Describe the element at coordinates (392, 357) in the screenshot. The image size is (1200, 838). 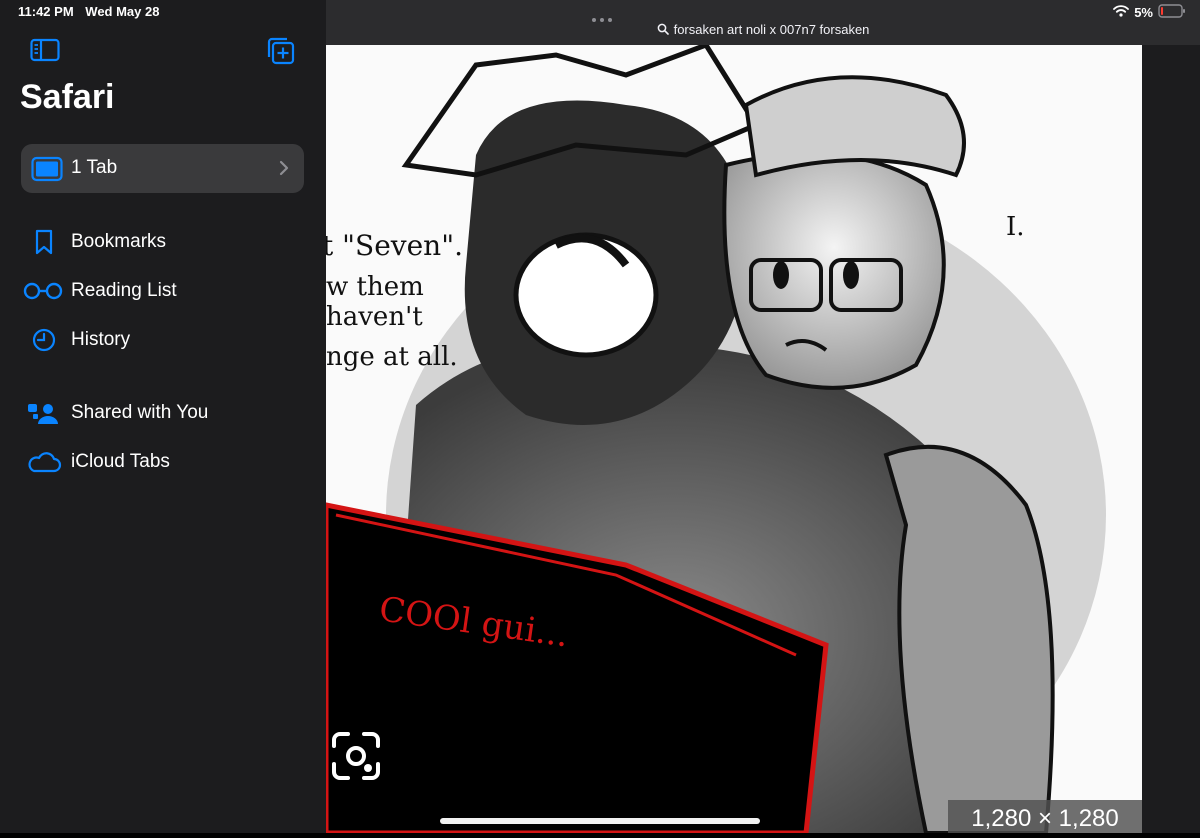
I see `artwork-text-line4: nge at all.` at that location.